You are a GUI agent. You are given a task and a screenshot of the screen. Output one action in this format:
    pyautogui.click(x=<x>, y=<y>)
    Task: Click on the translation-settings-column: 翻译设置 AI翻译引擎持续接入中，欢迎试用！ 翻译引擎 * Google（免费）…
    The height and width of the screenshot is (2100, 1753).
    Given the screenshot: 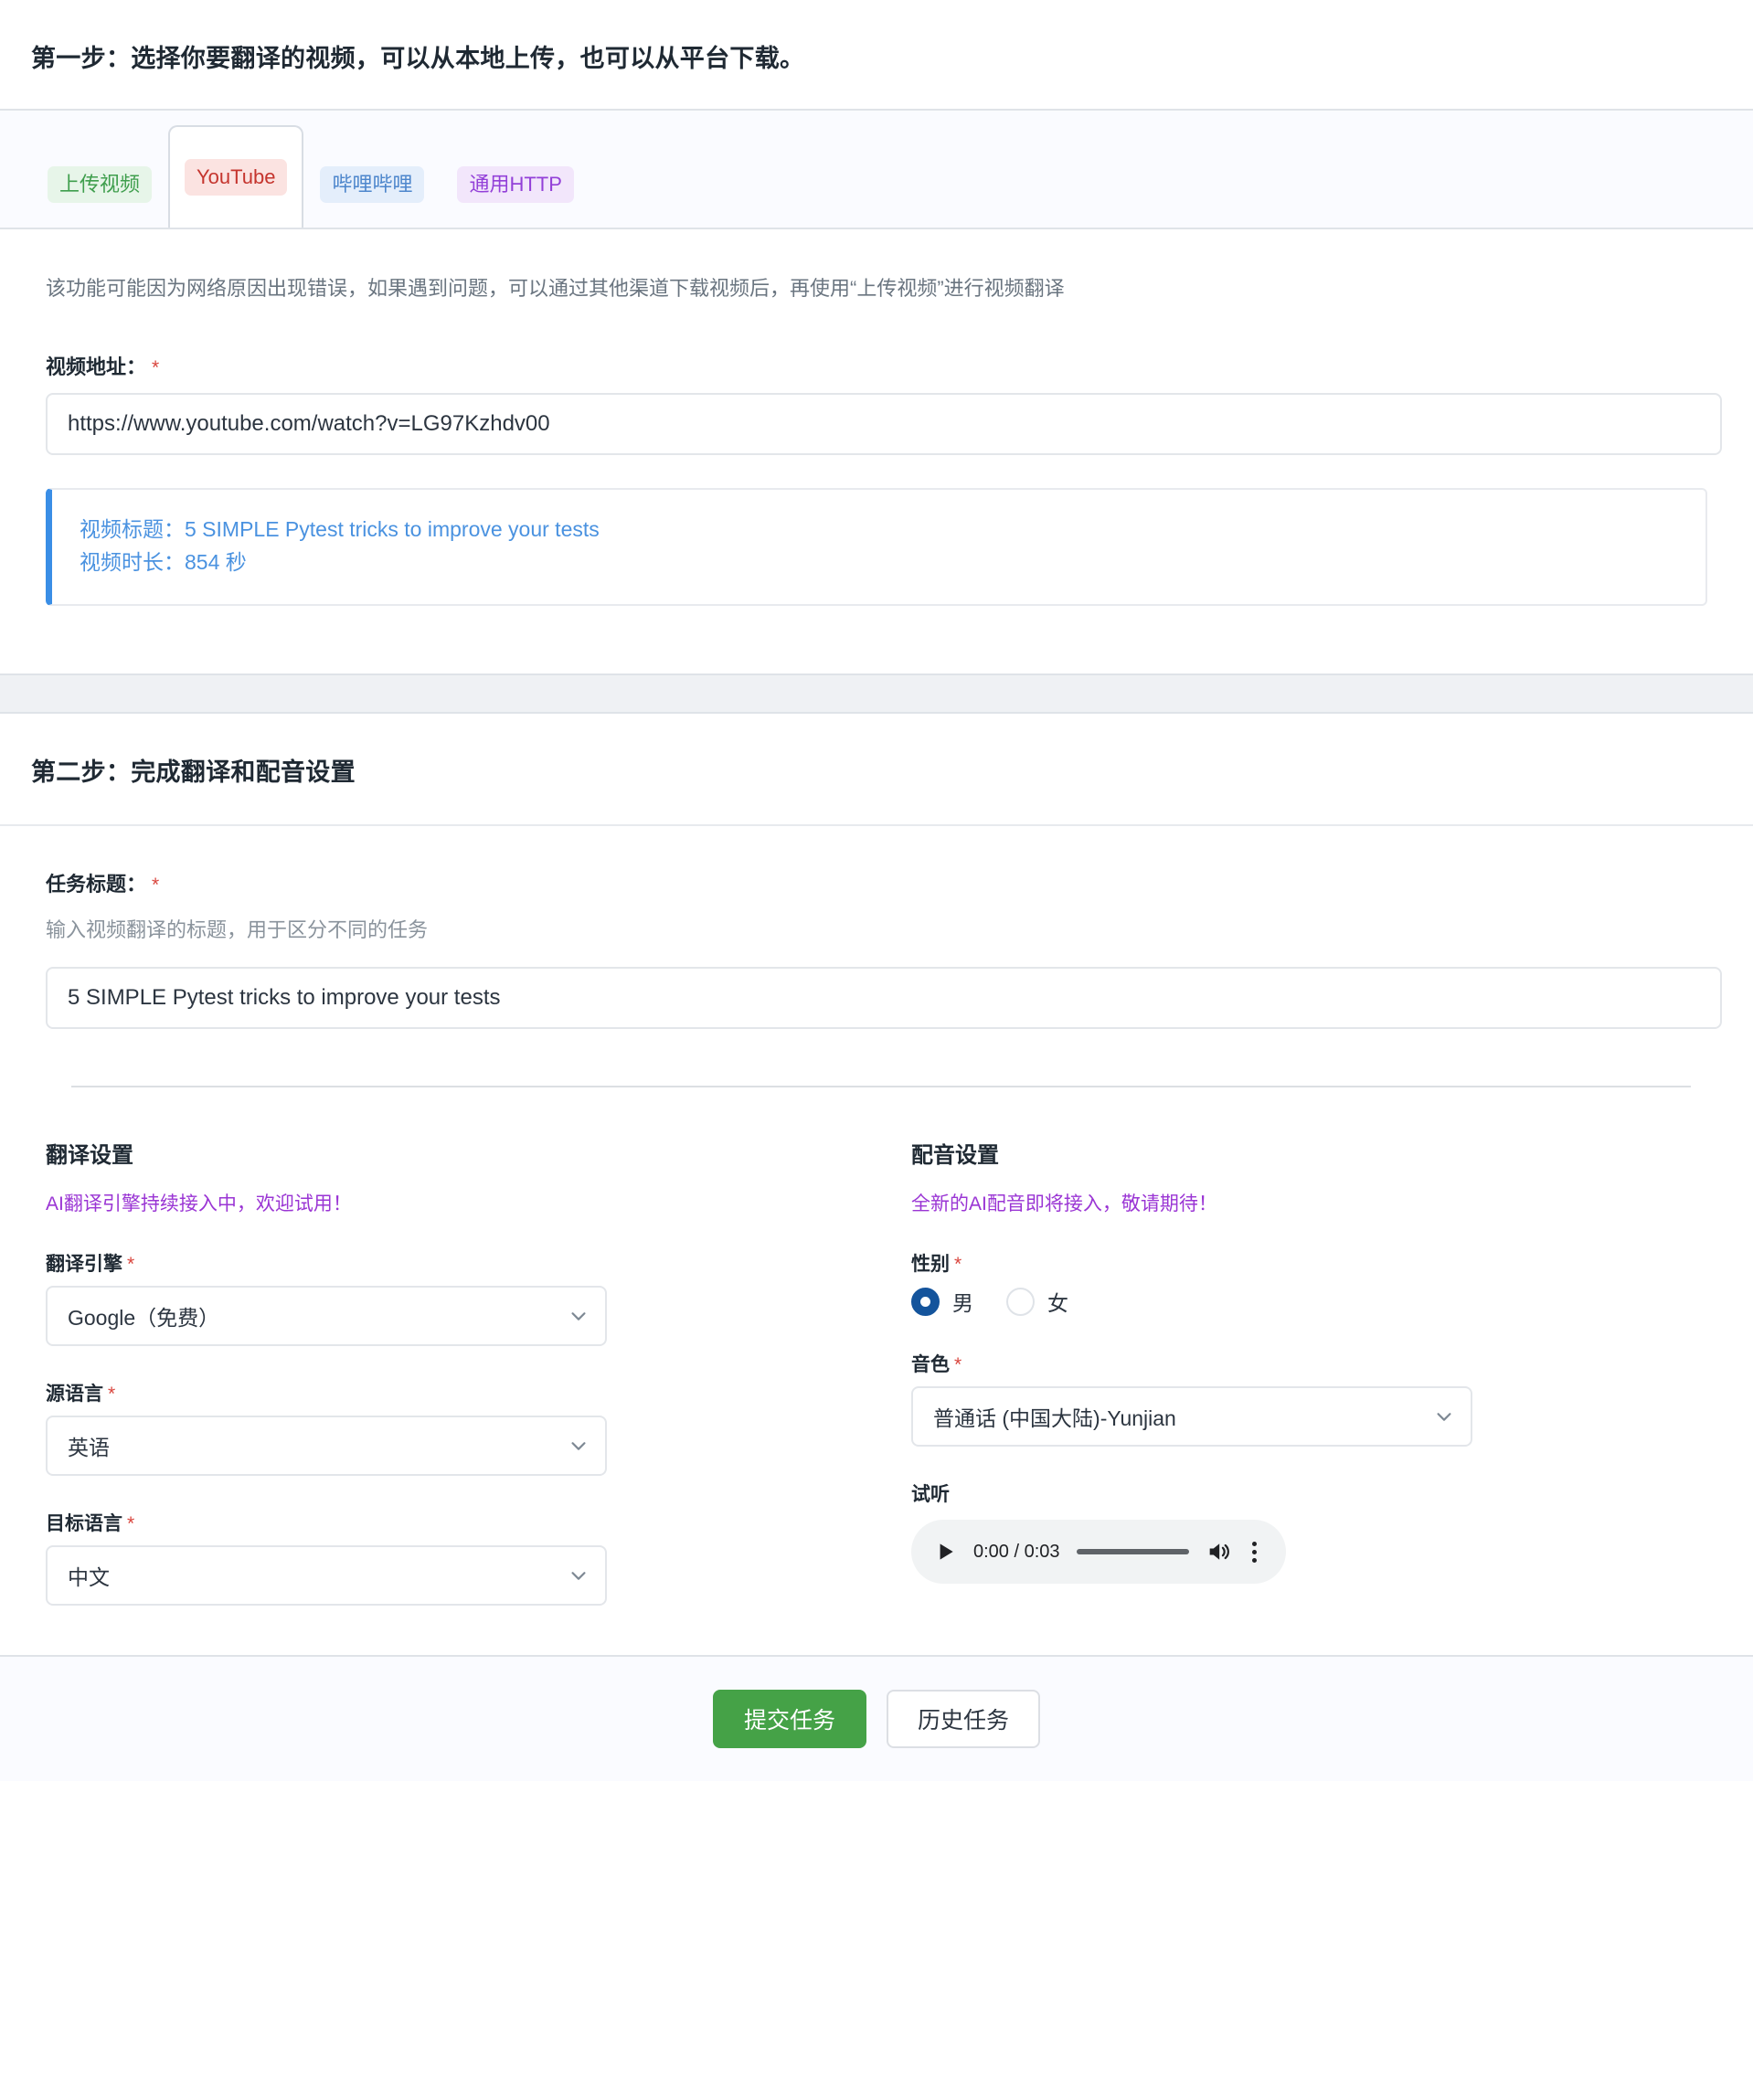 What is the action you would take?
    pyautogui.click(x=454, y=1347)
    